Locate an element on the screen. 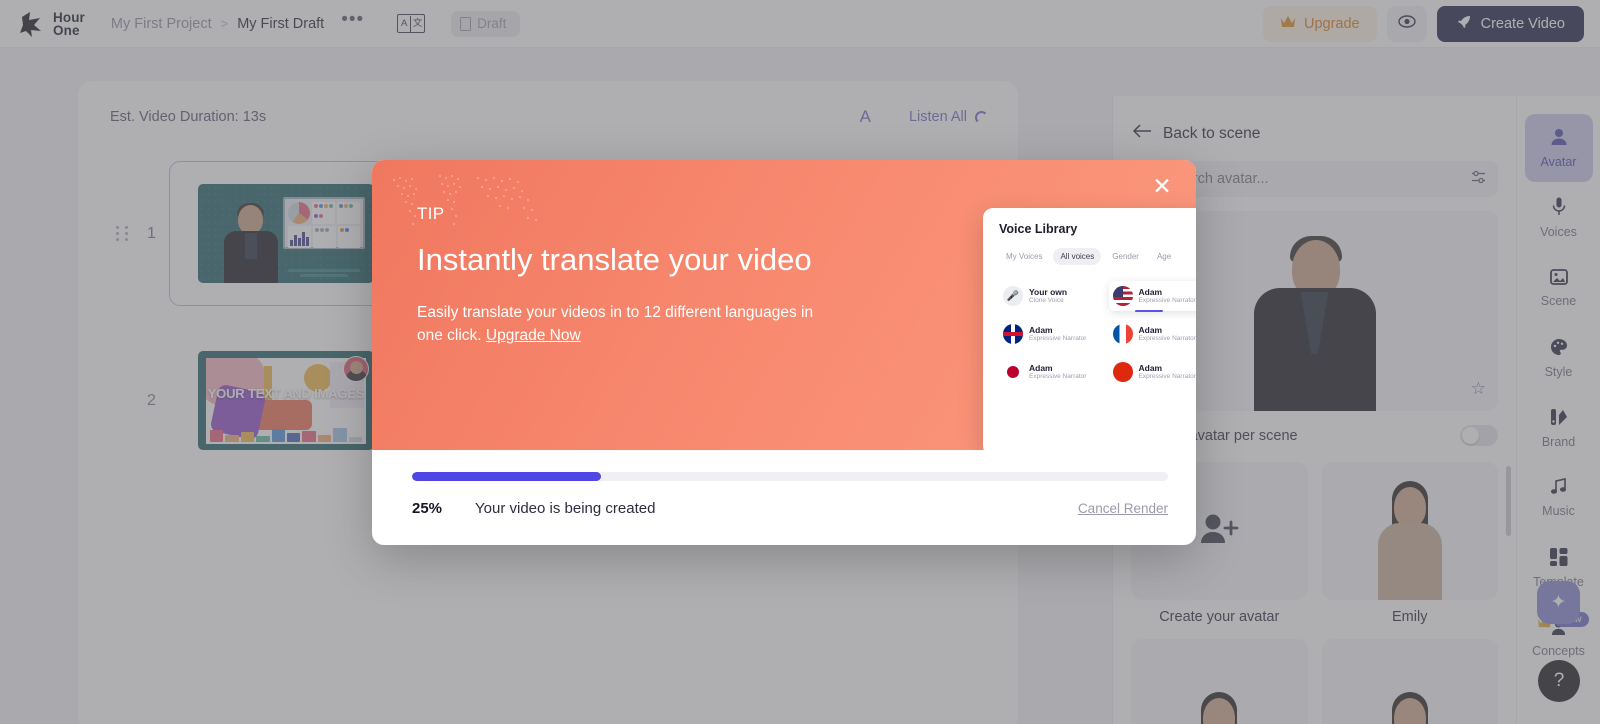  crown-icon is located at coordinates (1288, 23).